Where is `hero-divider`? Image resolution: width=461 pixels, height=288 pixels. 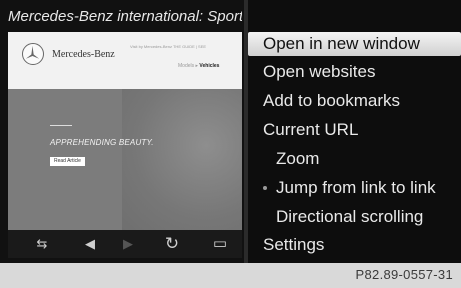 hero-divider is located at coordinates (61, 125).